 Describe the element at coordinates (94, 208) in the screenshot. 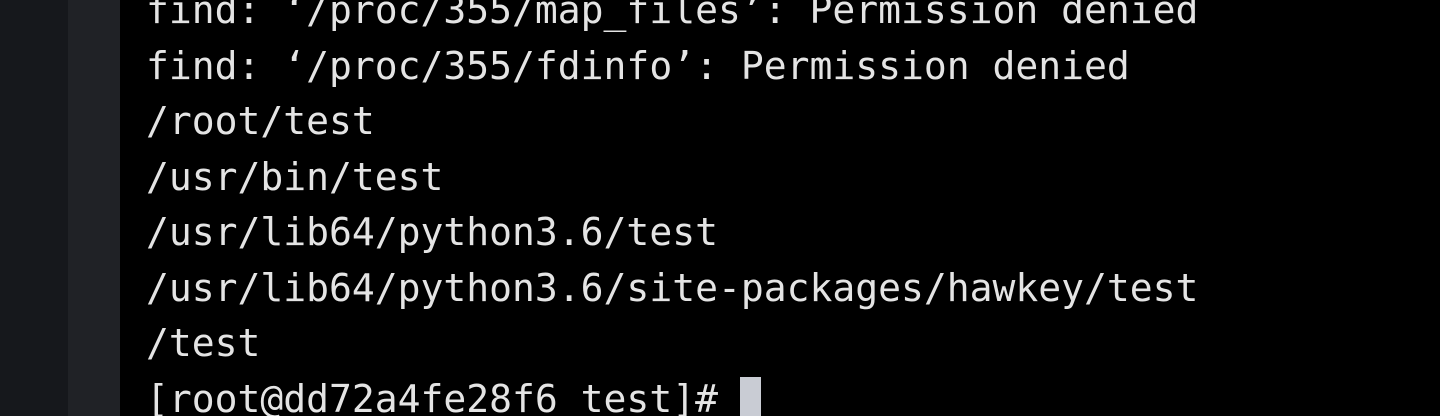

I see `inner-gutter` at that location.